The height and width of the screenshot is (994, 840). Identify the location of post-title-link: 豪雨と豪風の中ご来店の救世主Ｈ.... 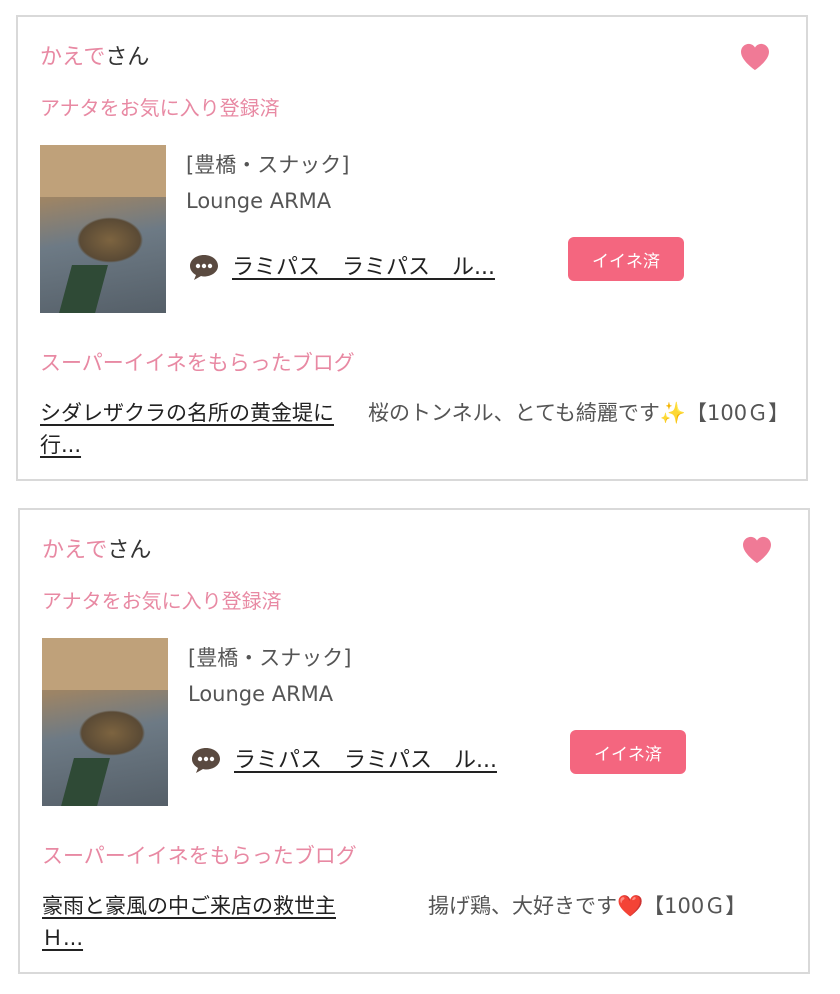
(207, 922).